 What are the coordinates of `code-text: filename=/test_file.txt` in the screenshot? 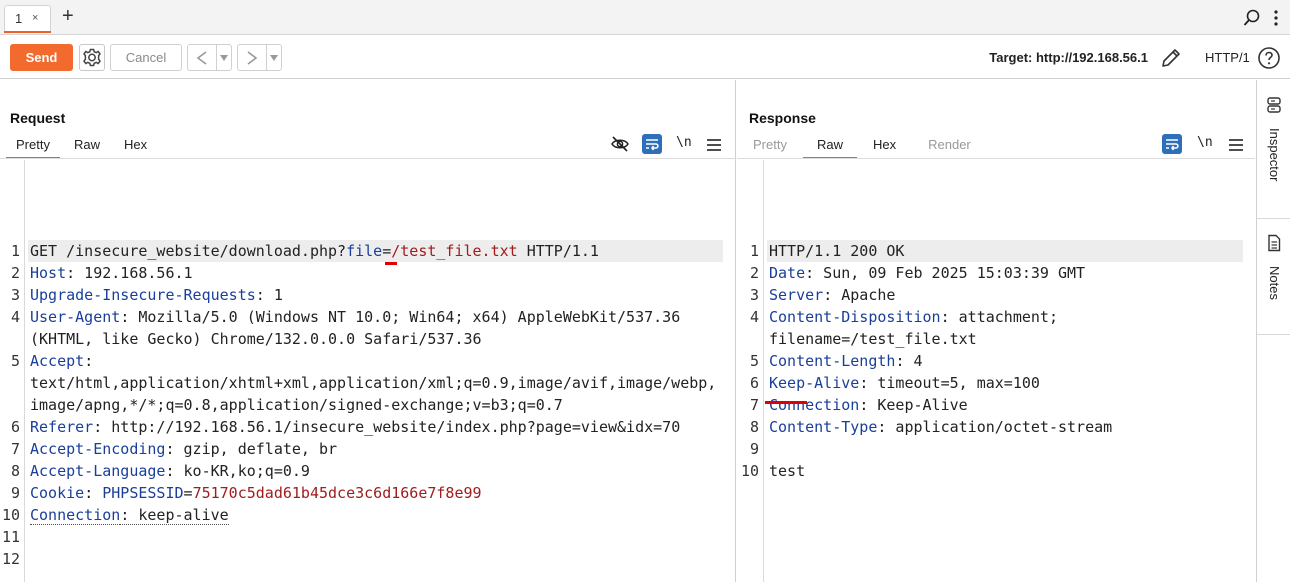 It's located at (873, 339).